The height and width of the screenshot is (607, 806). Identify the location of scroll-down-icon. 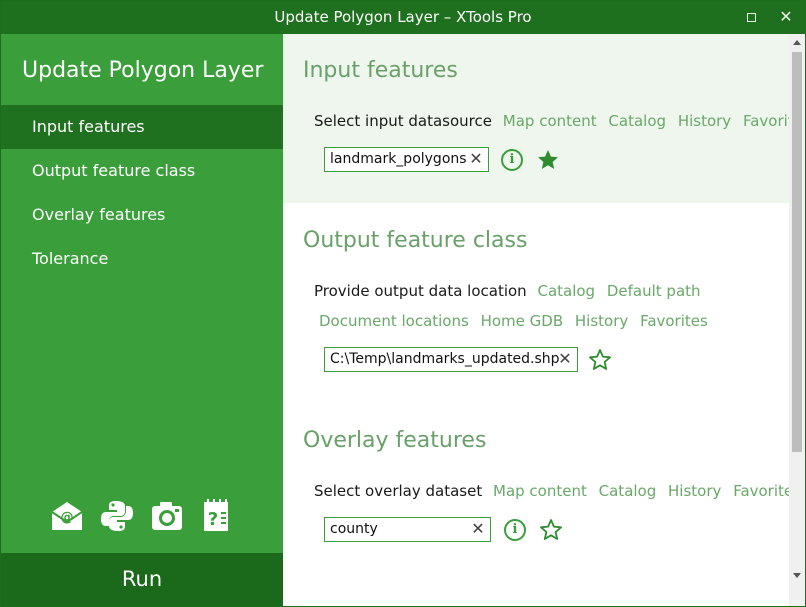
(797, 575).